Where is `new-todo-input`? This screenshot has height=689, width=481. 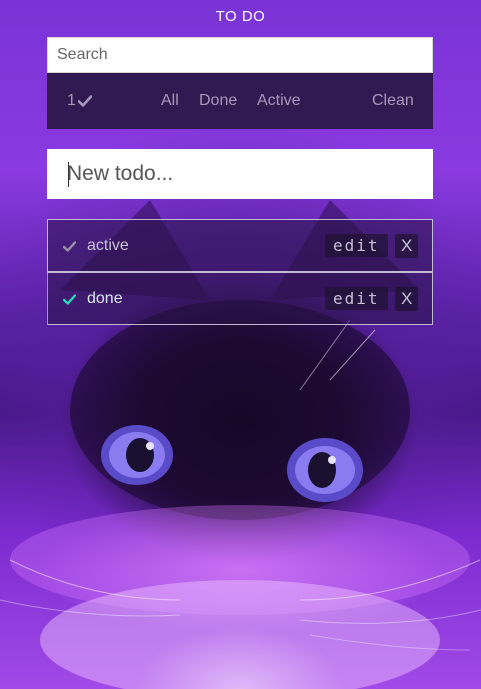 new-todo-input is located at coordinates (240, 174).